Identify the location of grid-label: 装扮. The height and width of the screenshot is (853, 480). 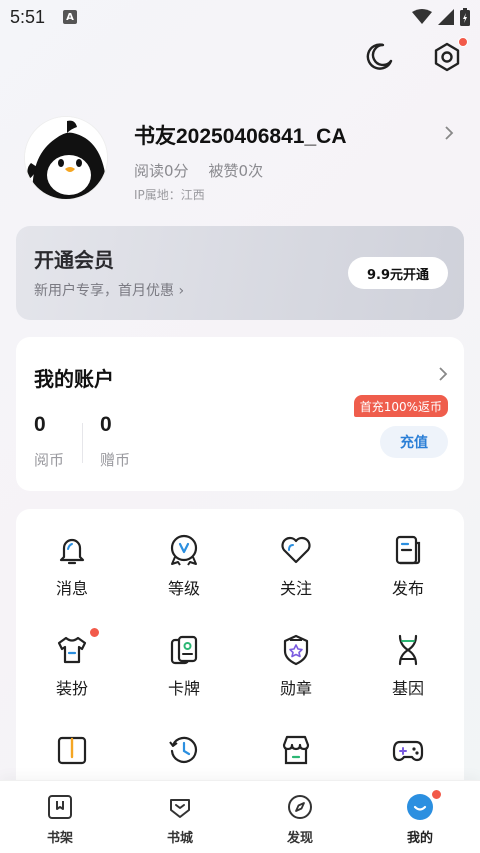
(71, 688).